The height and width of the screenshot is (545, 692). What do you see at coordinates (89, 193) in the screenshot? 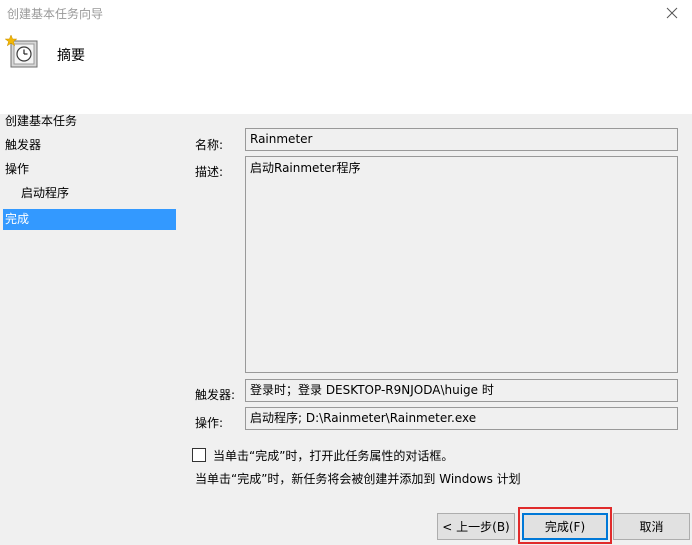
I see `nav-item-start-program: 启动程序` at bounding box center [89, 193].